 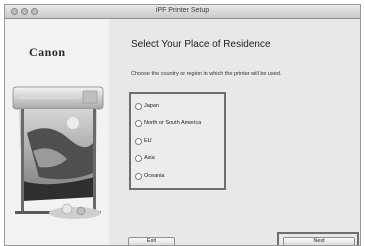 What do you see at coordinates (151, 106) in the screenshot?
I see `option-label: Japan` at bounding box center [151, 106].